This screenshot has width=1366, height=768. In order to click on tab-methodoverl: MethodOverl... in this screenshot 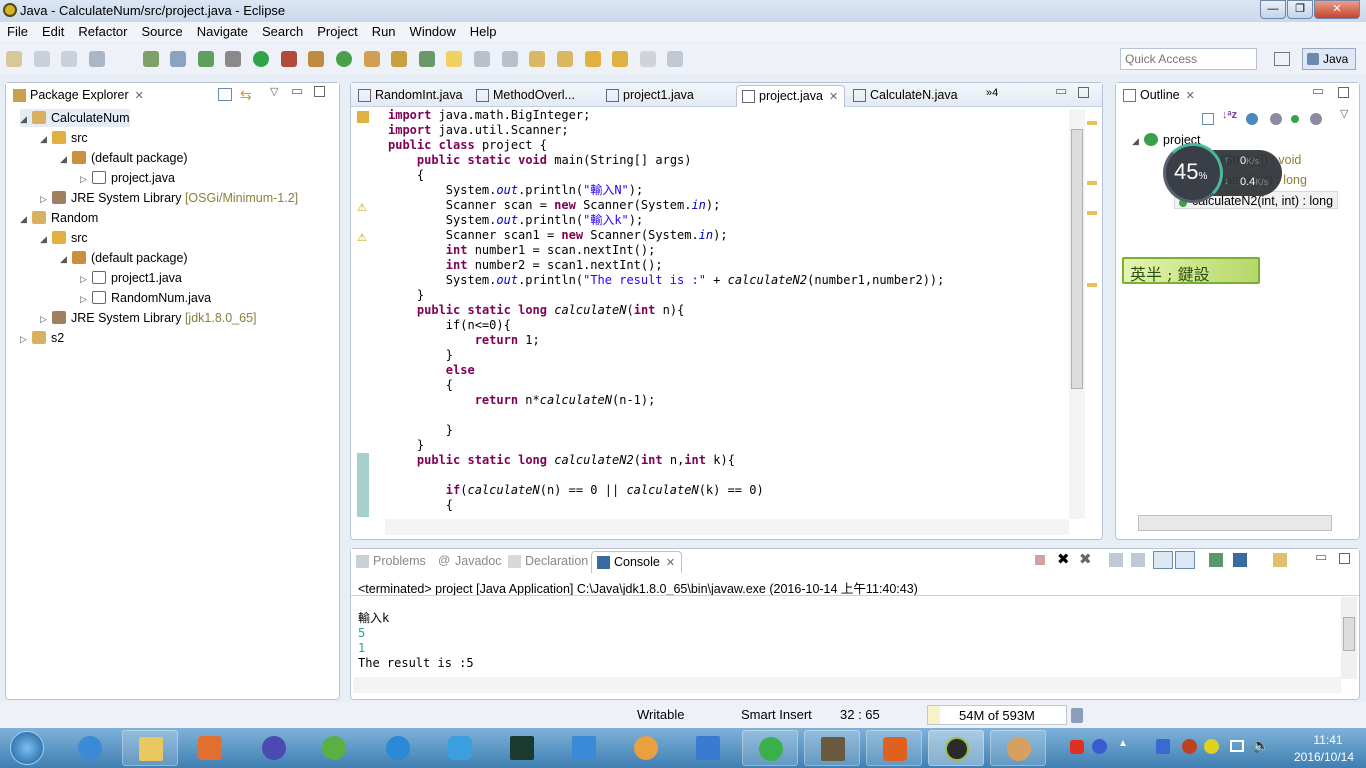, I will do `click(526, 96)`.